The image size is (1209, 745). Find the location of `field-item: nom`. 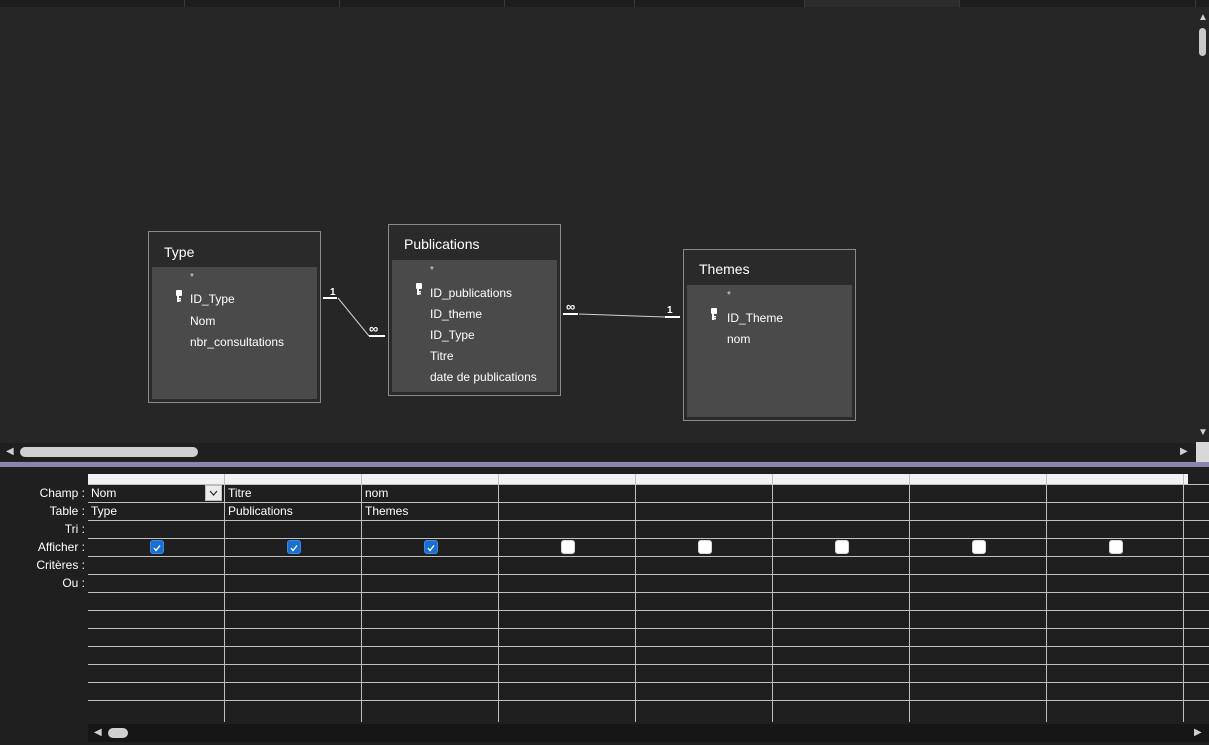

field-item: nom is located at coordinates (738, 339).